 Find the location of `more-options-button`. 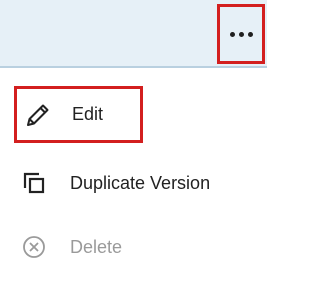

more-options-button is located at coordinates (241, 34).